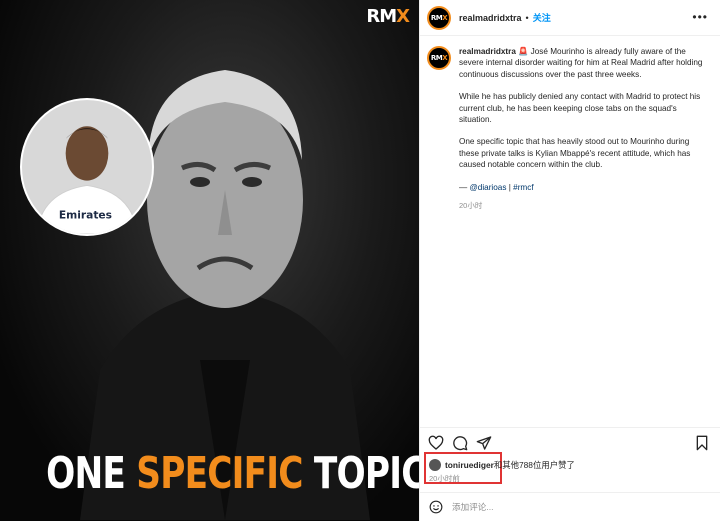 Image resolution: width=720 pixels, height=521 pixels. What do you see at coordinates (471, 206) in the screenshot?
I see `caption-time: 20小时` at bounding box center [471, 206].